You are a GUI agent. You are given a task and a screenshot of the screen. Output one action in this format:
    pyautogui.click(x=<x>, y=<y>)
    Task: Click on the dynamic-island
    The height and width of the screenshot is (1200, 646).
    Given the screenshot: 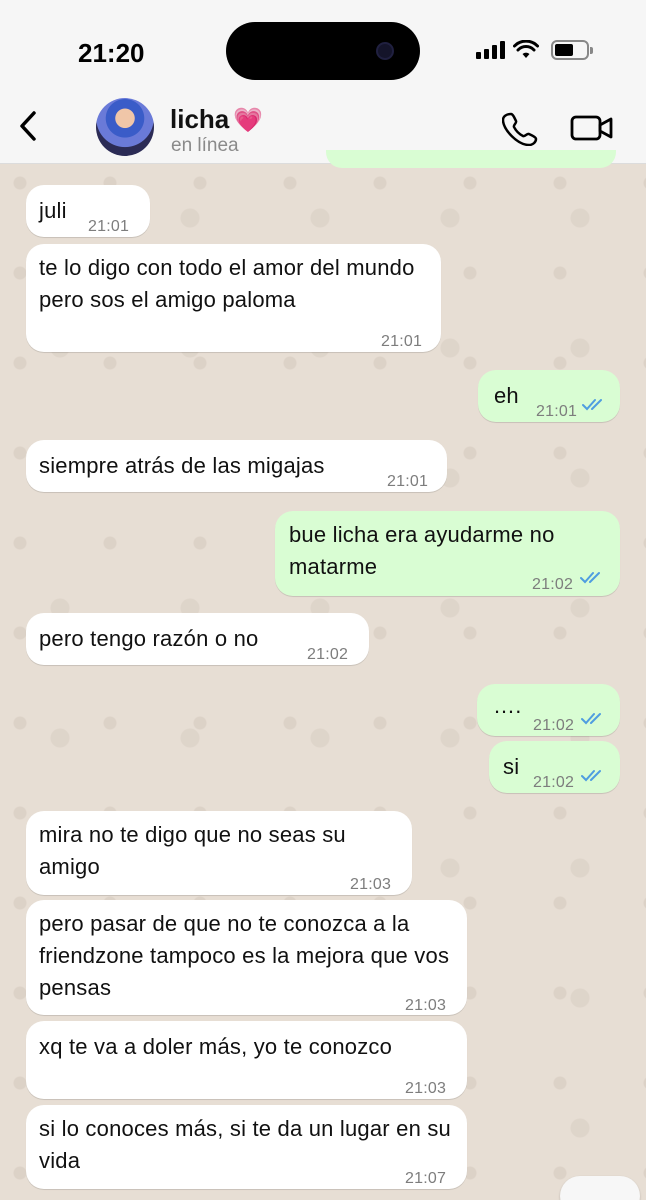 What is the action you would take?
    pyautogui.click(x=323, y=51)
    